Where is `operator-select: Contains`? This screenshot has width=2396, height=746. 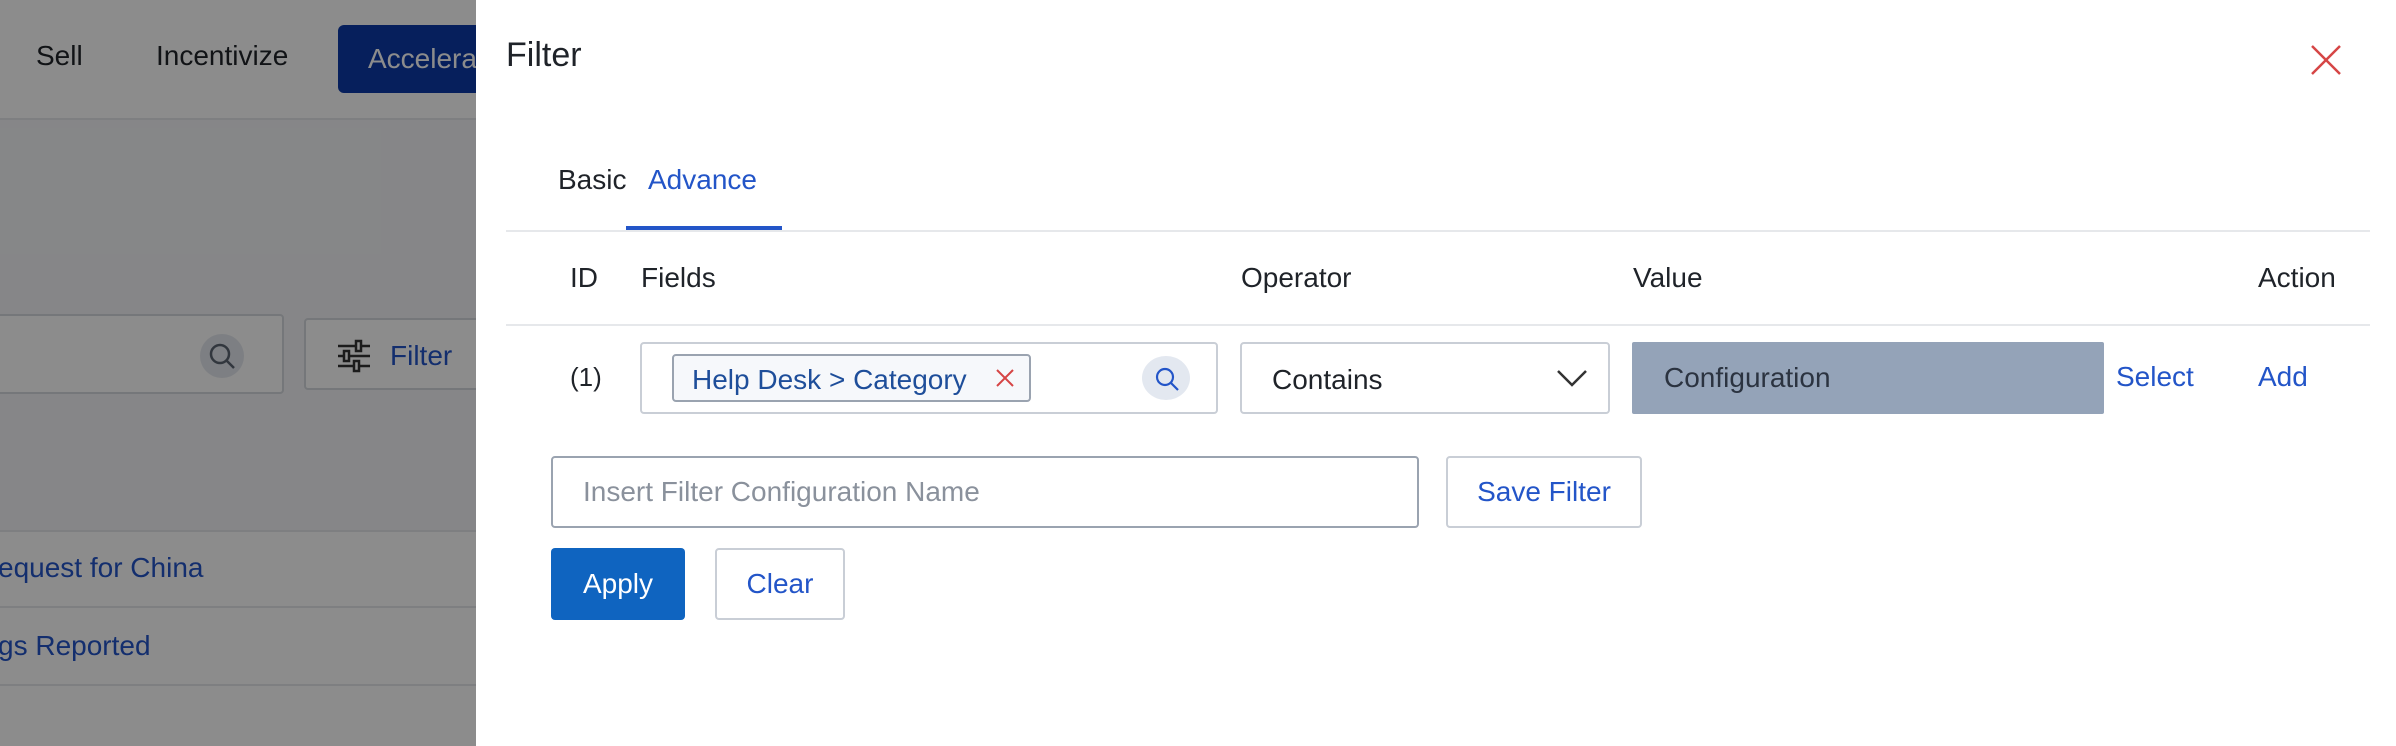 operator-select: Contains is located at coordinates (1425, 378).